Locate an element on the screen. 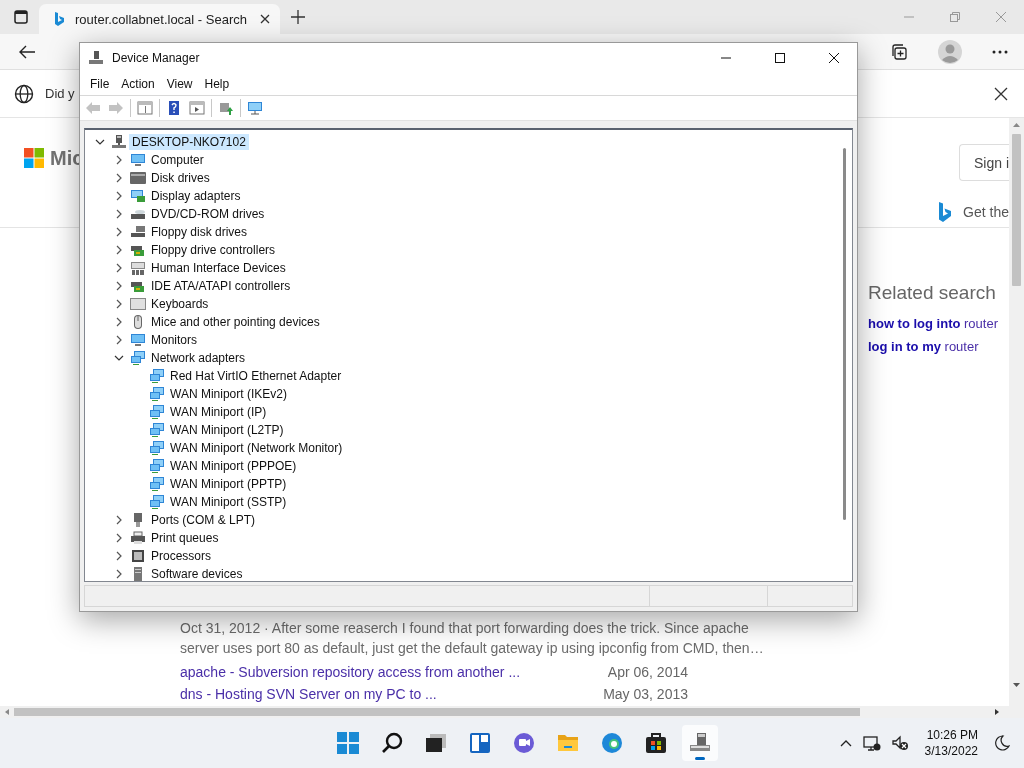 The height and width of the screenshot is (768, 1024). tree-item: DESKTOP-NKO7102 is located at coordinates (189, 141).